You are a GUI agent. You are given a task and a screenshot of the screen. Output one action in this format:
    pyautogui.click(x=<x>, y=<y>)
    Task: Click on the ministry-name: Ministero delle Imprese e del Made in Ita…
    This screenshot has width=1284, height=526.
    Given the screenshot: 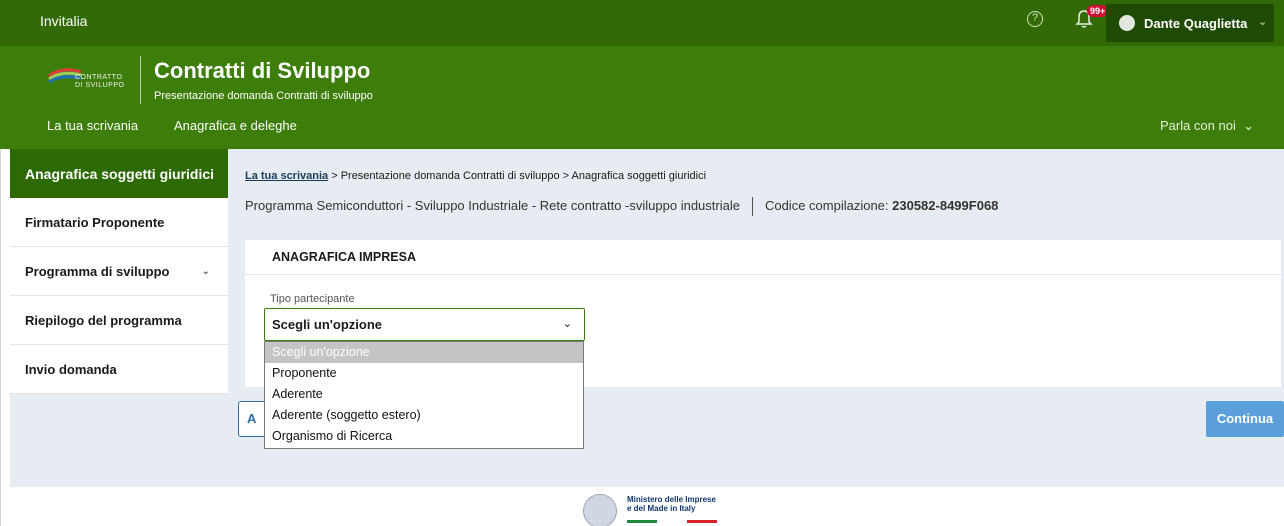 What is the action you would take?
    pyautogui.click(x=671, y=504)
    